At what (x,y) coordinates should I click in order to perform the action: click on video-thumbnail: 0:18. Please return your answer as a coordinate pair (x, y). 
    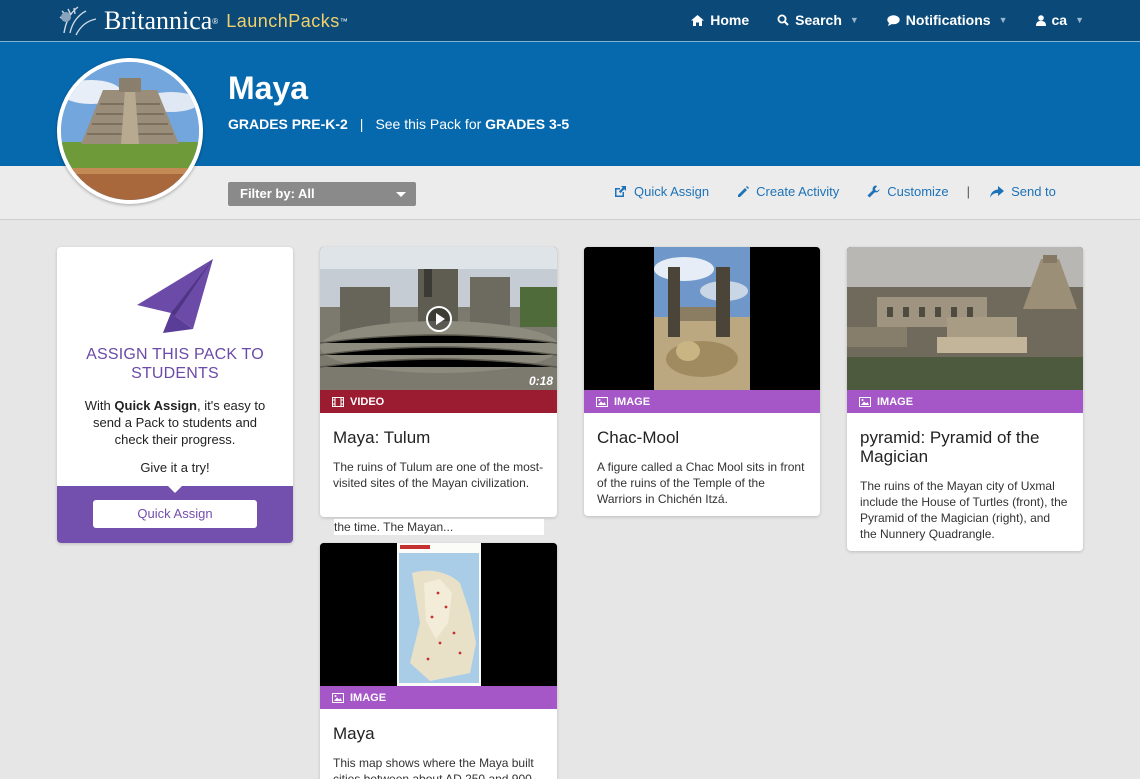
    Looking at the image, I should click on (438, 318).